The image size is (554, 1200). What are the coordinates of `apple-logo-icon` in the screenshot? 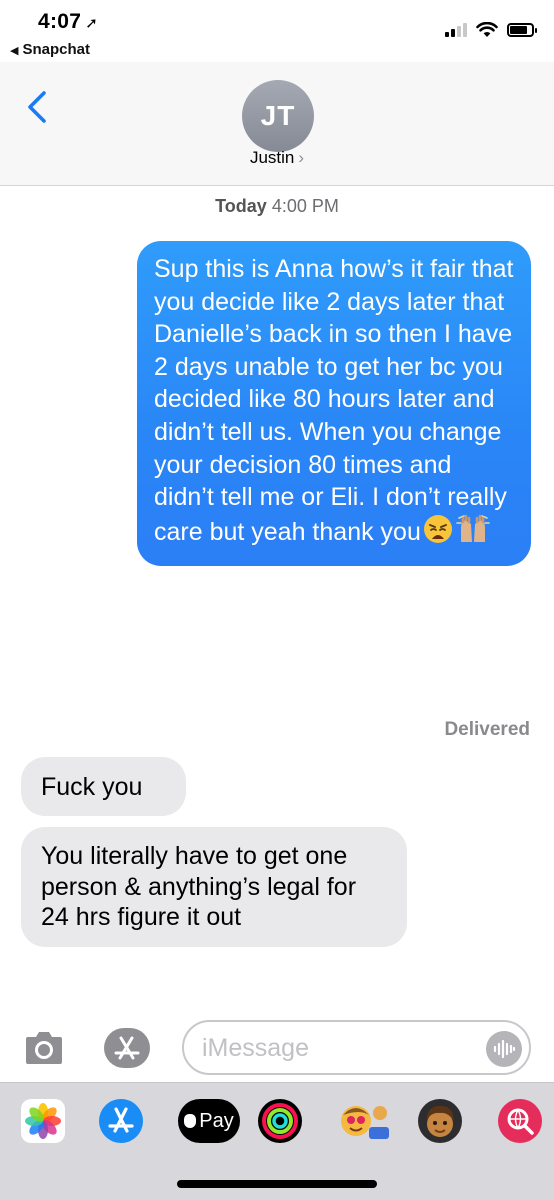 It's located at (190, 1121).